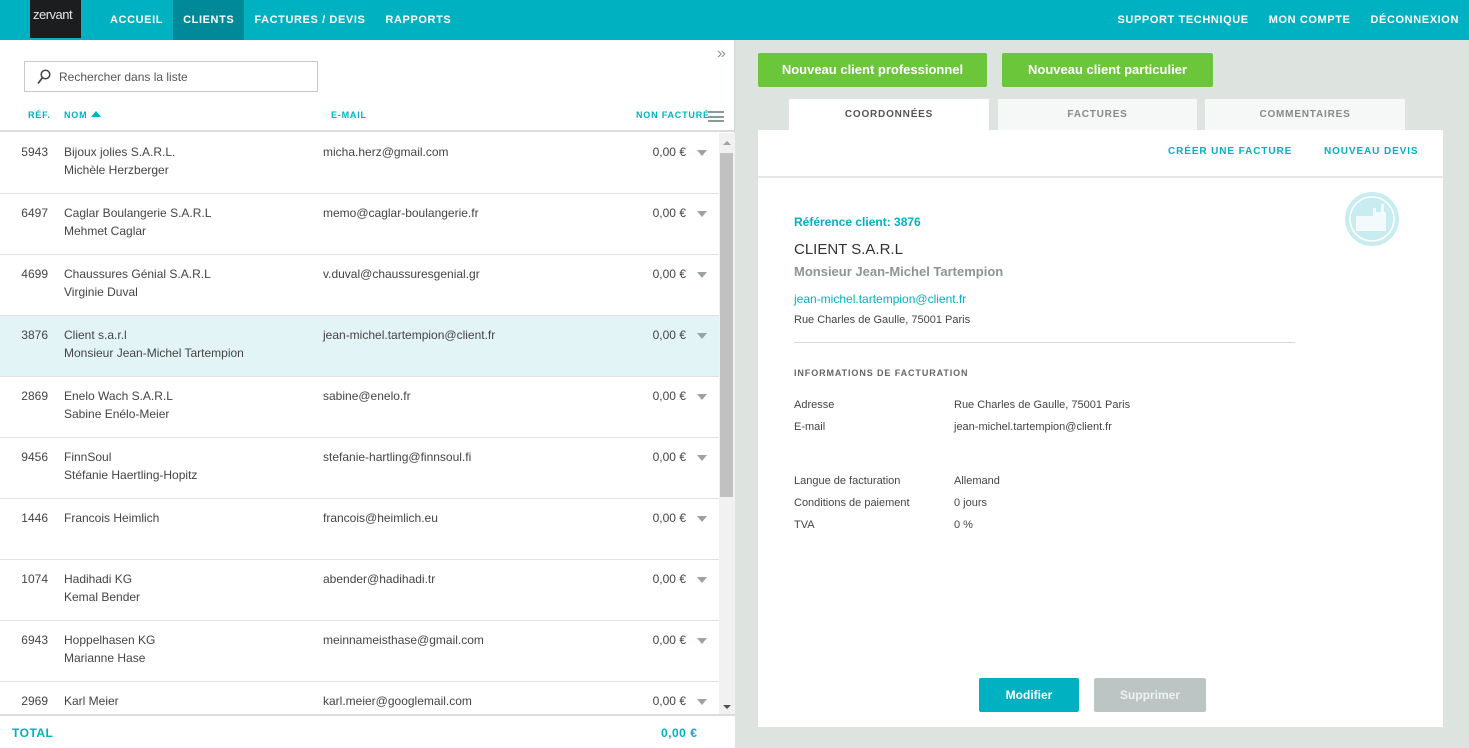 This screenshot has height=748, width=1469. What do you see at coordinates (118, 396) in the screenshot?
I see `client-company: Enelo Wach S.A.R.L` at bounding box center [118, 396].